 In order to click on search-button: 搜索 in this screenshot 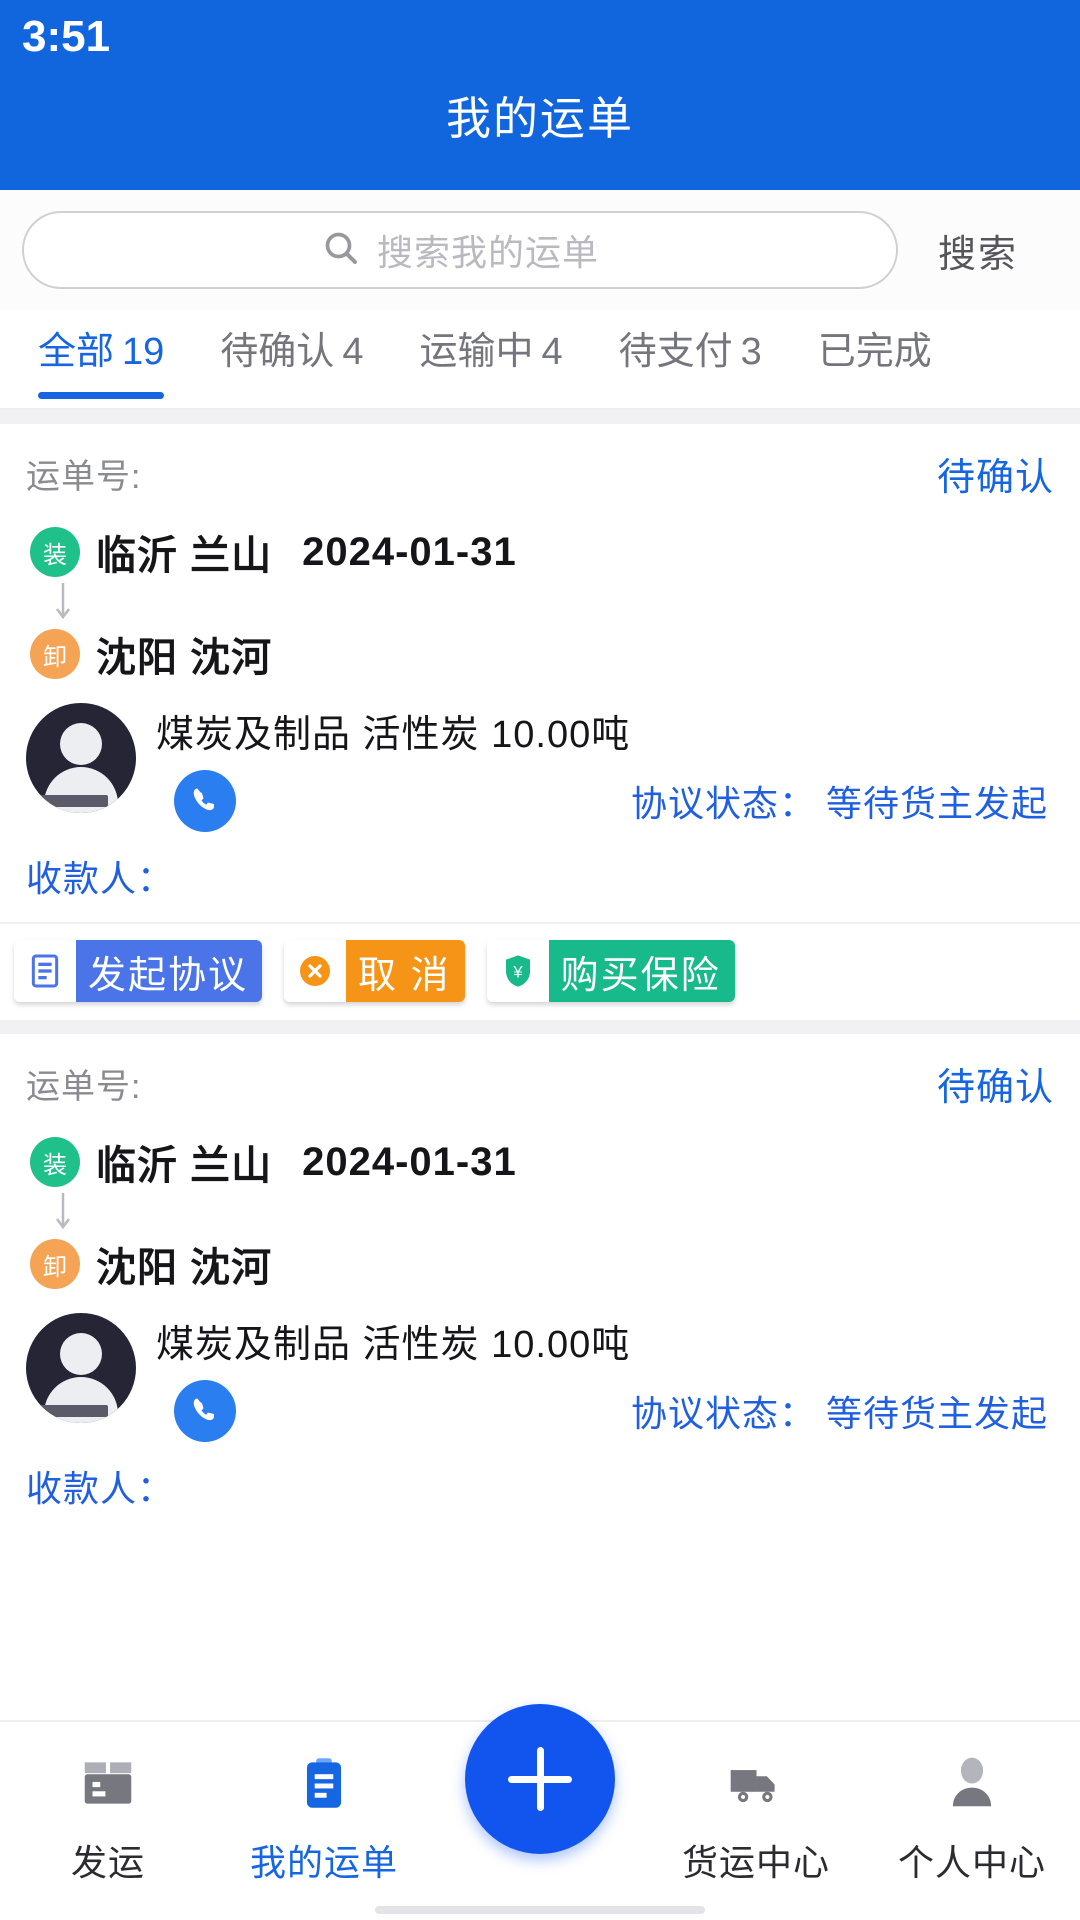, I will do `click(978, 250)`.